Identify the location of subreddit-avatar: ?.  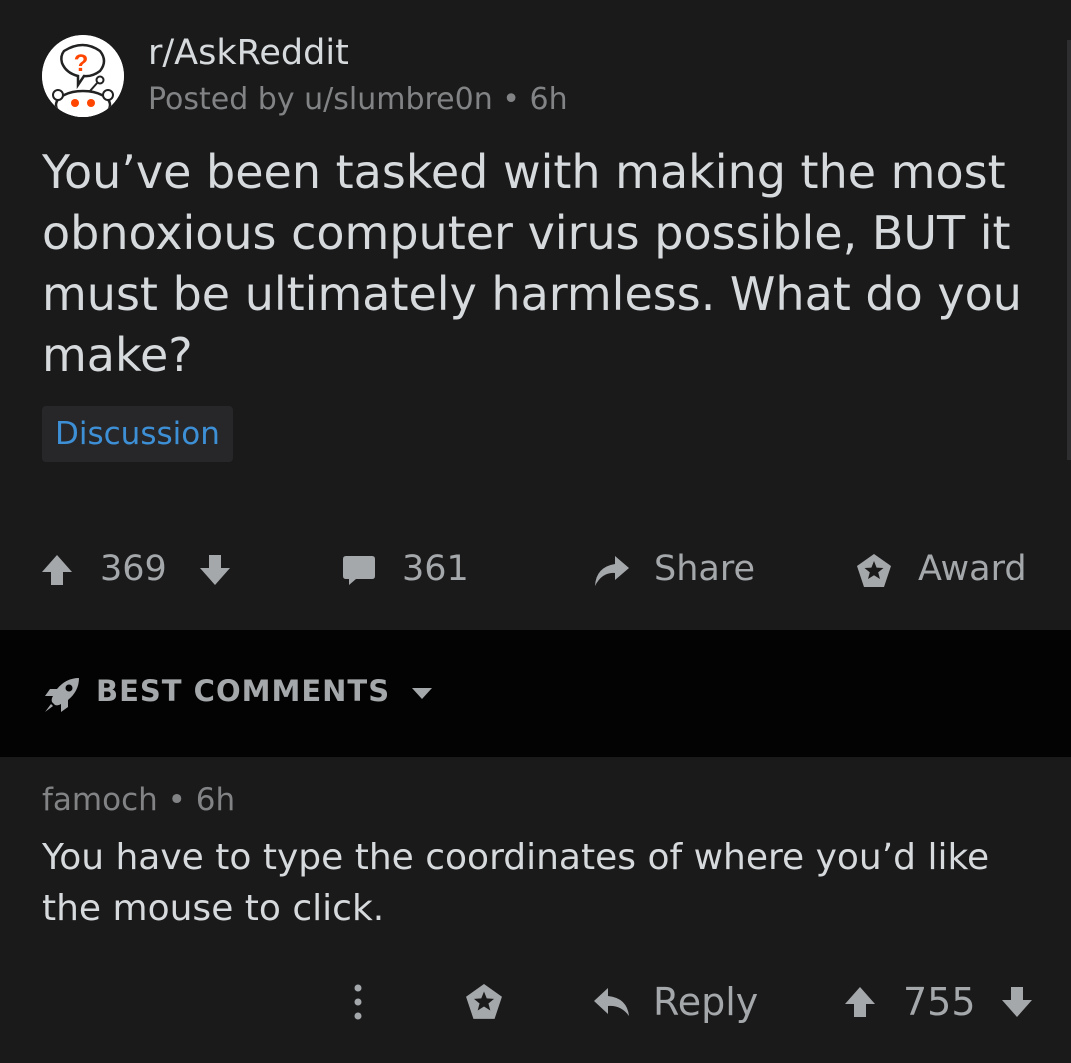
(83, 76).